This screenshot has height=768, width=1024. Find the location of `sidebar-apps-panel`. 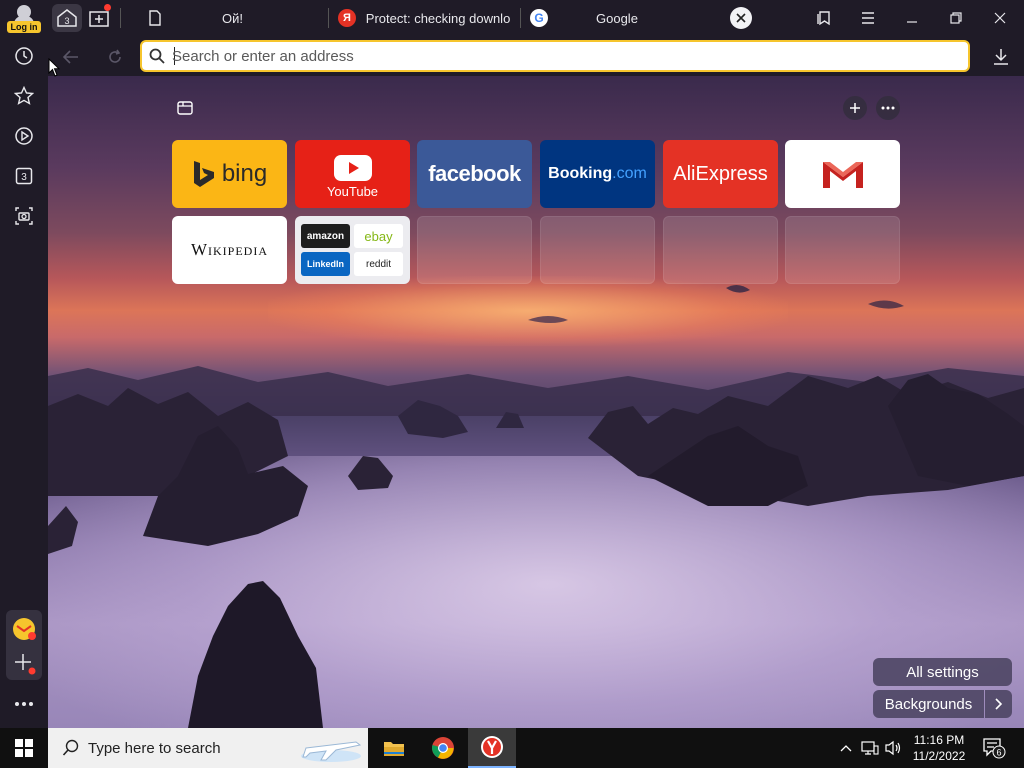

sidebar-apps-panel is located at coordinates (24, 645).